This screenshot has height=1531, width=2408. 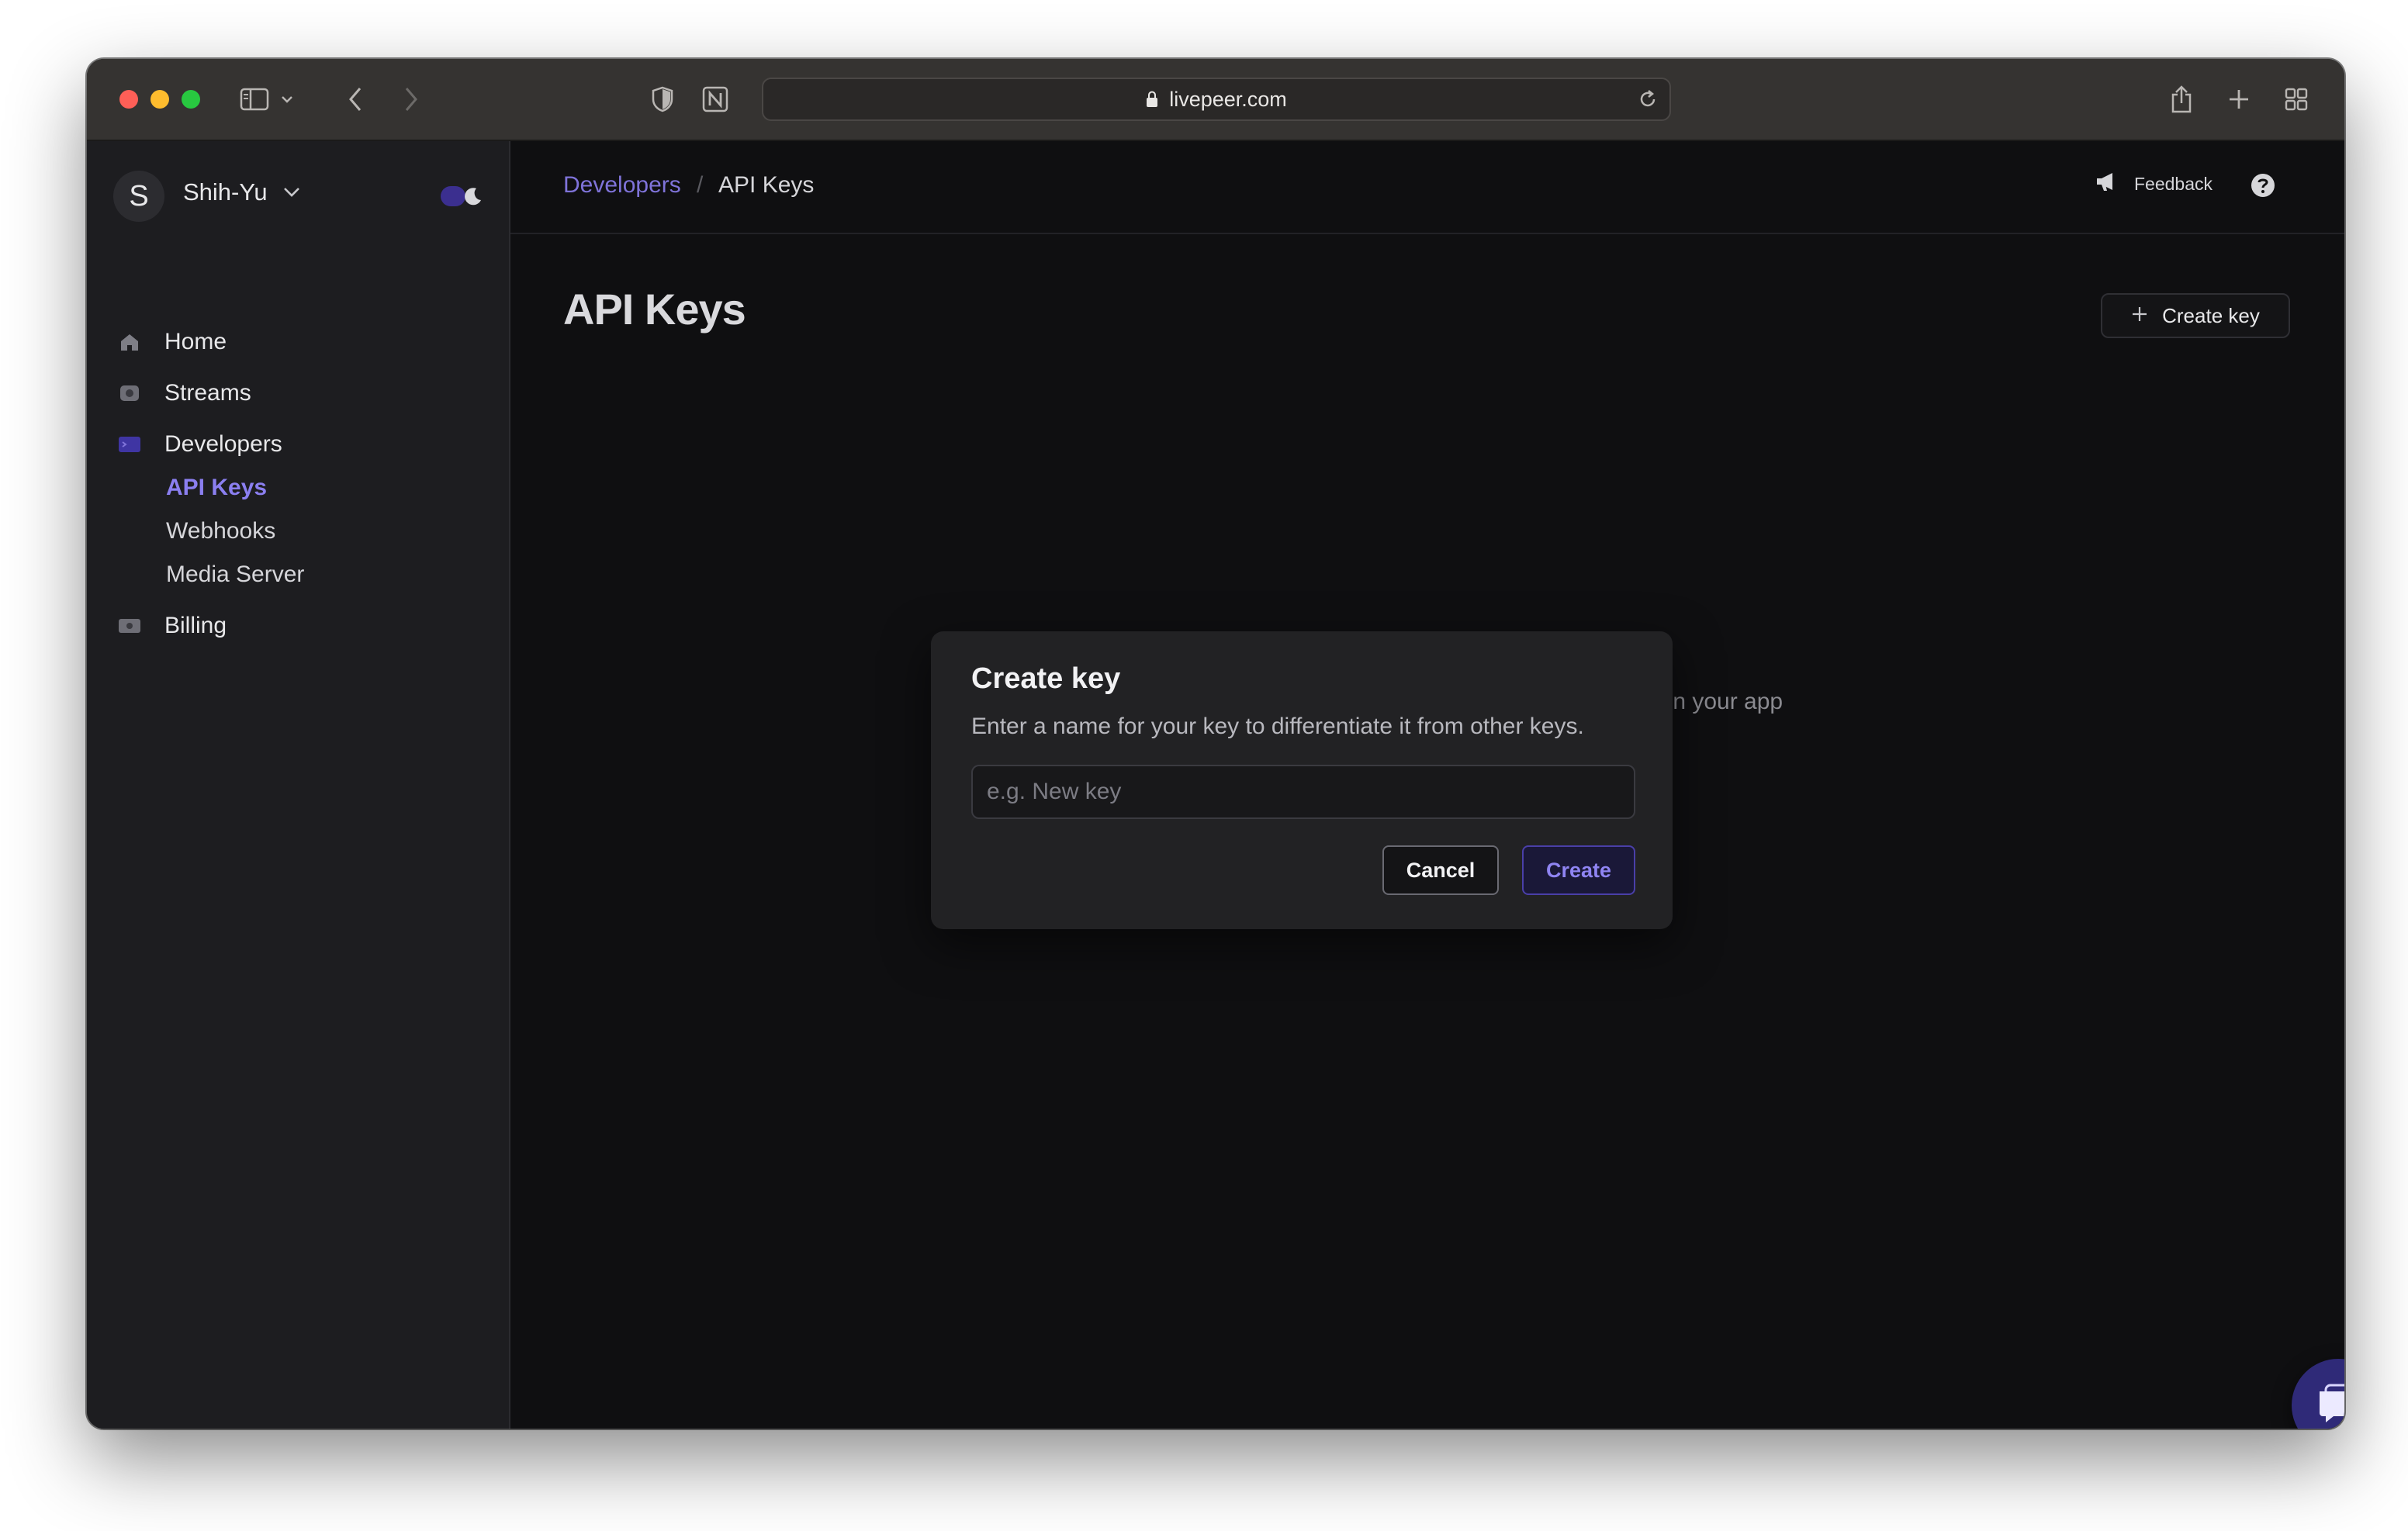 I want to click on sidebar-subitem-media-server: Media Server, so click(x=235, y=575).